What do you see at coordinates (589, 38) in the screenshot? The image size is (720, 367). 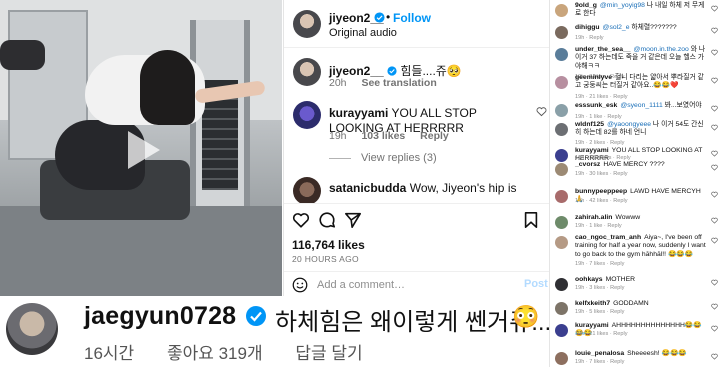 I see `comment-meta: 19h · Reply` at bounding box center [589, 38].